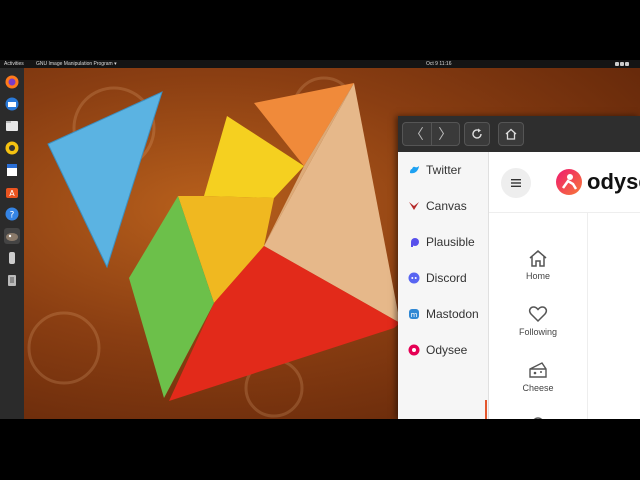 The width and height of the screenshot is (640, 480). Describe the element at coordinates (450, 242) in the screenshot. I see `sidebar-item-label: Plausible` at that location.